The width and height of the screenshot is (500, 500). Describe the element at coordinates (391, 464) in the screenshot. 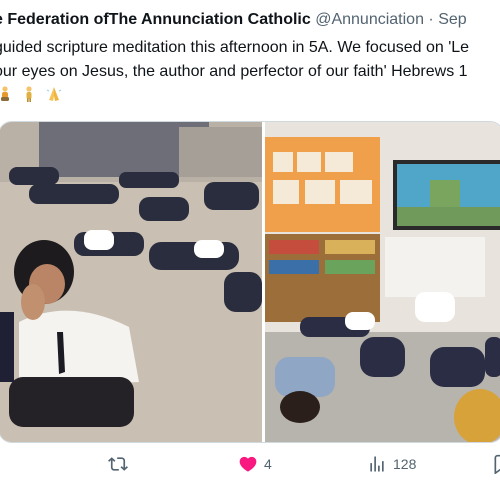

I see `views-button: 128` at that location.